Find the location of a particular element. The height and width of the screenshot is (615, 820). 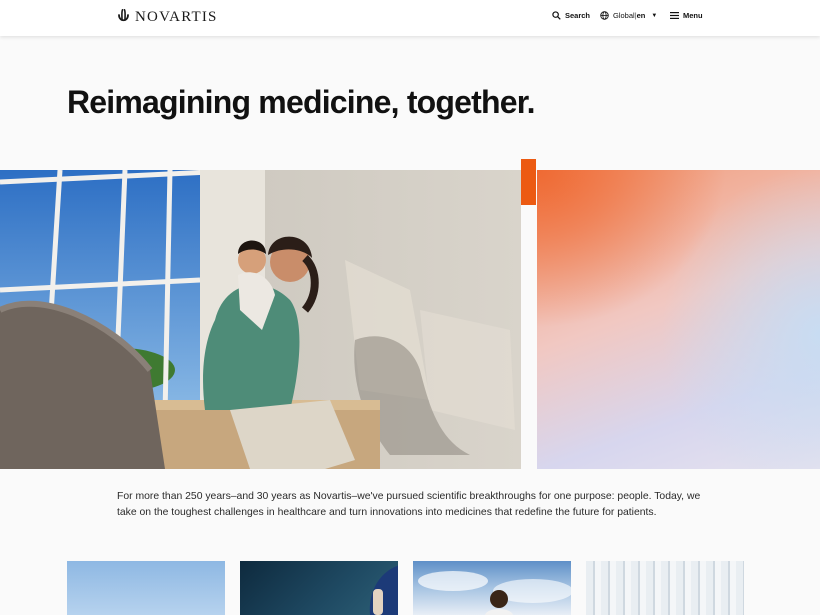

caret-down-icon: ▼ is located at coordinates (654, 15).